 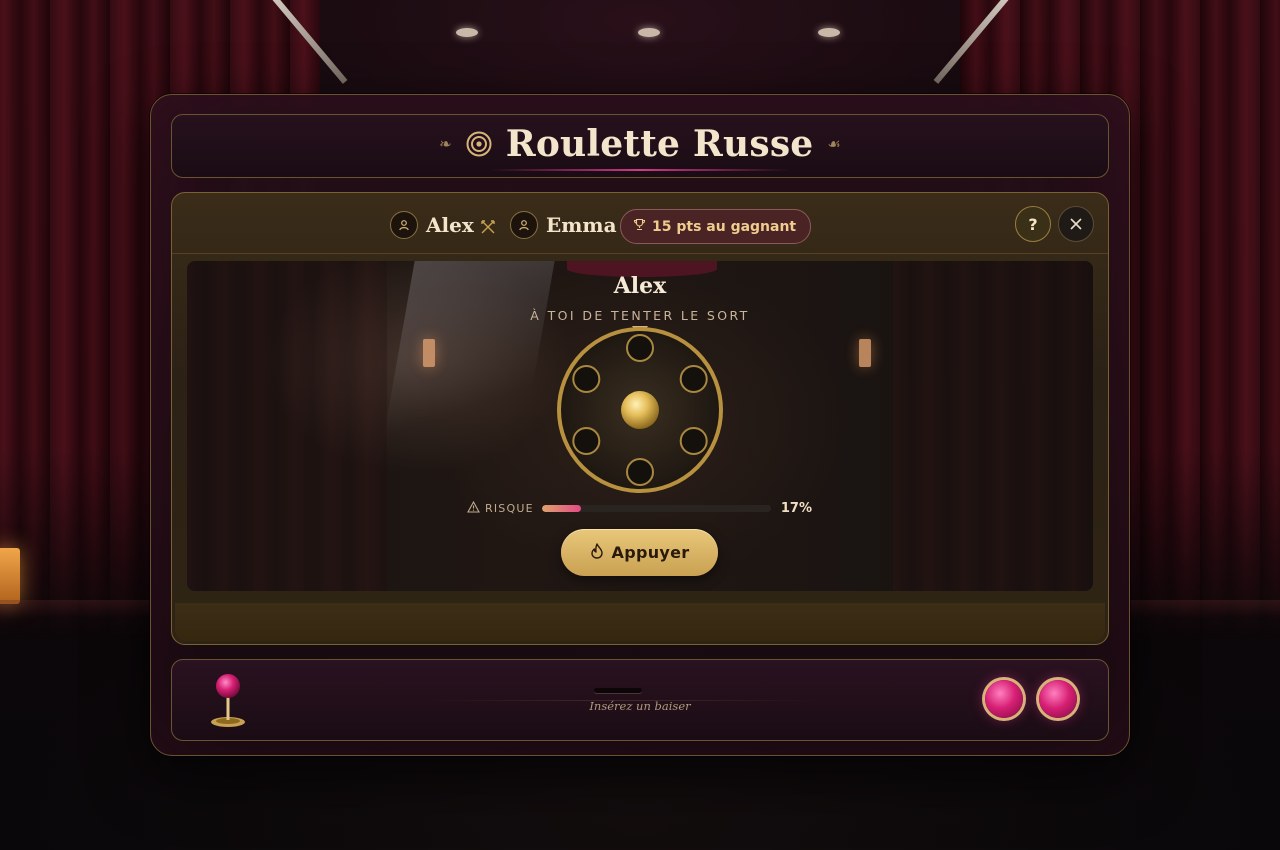 I want to click on player-2: Emma, so click(x=563, y=225).